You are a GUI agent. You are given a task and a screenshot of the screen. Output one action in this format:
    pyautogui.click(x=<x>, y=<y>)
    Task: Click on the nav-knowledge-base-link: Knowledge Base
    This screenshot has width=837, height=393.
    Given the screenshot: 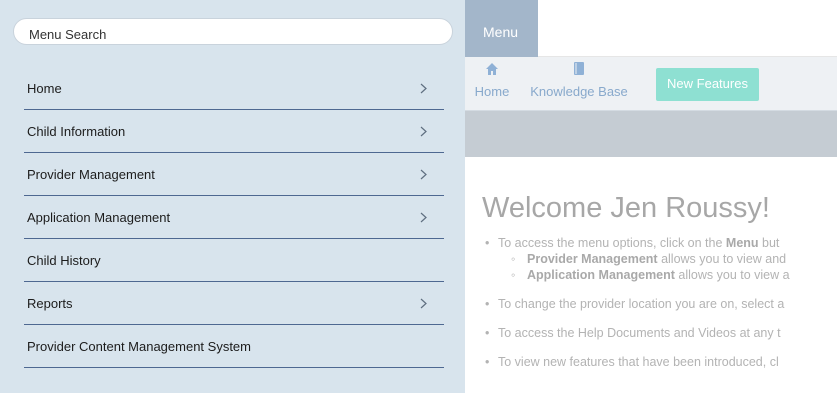 What is the action you would take?
    pyautogui.click(x=579, y=80)
    